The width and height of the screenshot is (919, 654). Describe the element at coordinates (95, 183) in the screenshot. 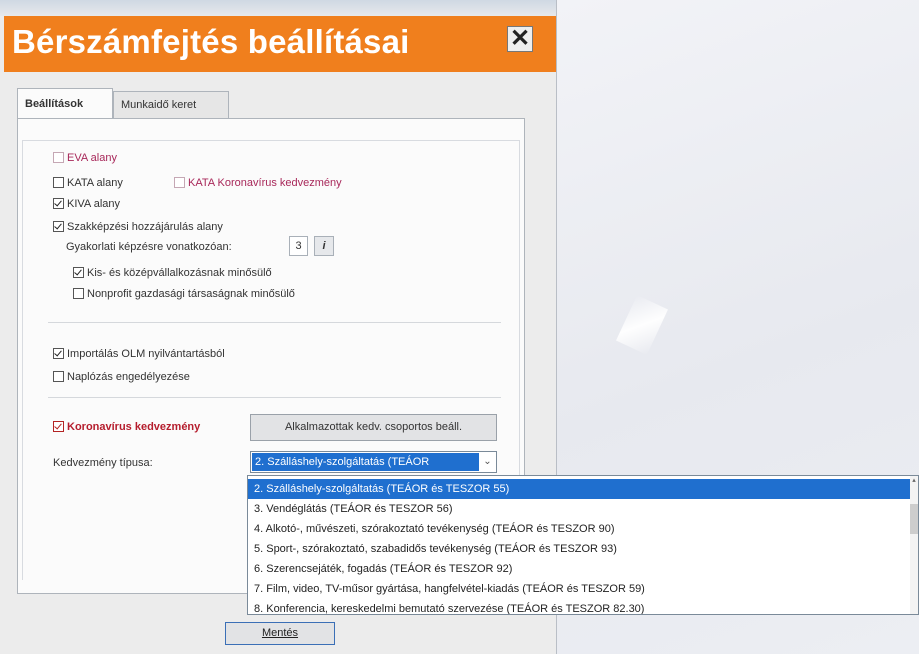

I see `kata-label: KATA alany` at that location.